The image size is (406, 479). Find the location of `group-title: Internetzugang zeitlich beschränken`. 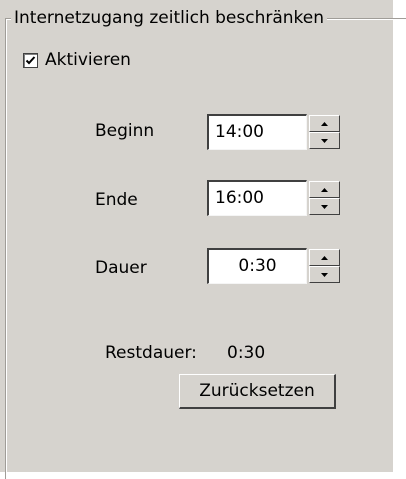

group-title: Internetzugang zeitlich beschränken is located at coordinates (169, 18).